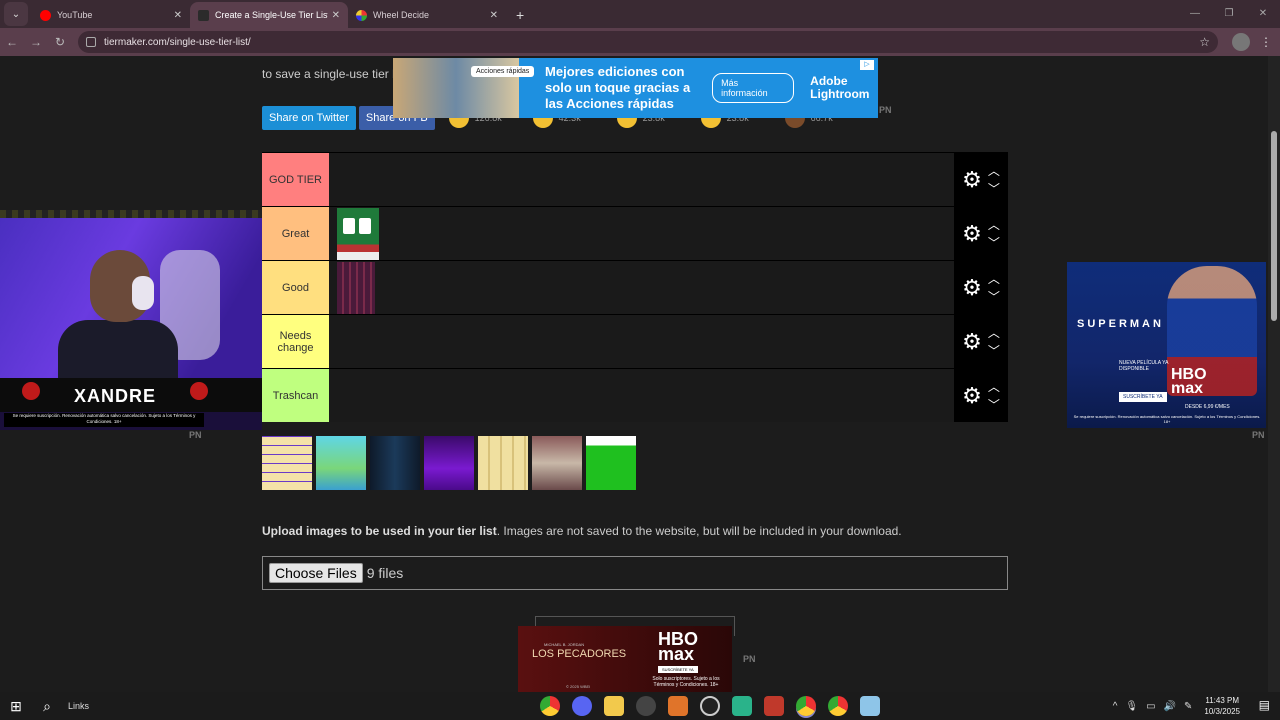 This screenshot has width=1280, height=720. Describe the element at coordinates (1204, 42) in the screenshot. I see `bookmark-star-icon: ☆` at that location.